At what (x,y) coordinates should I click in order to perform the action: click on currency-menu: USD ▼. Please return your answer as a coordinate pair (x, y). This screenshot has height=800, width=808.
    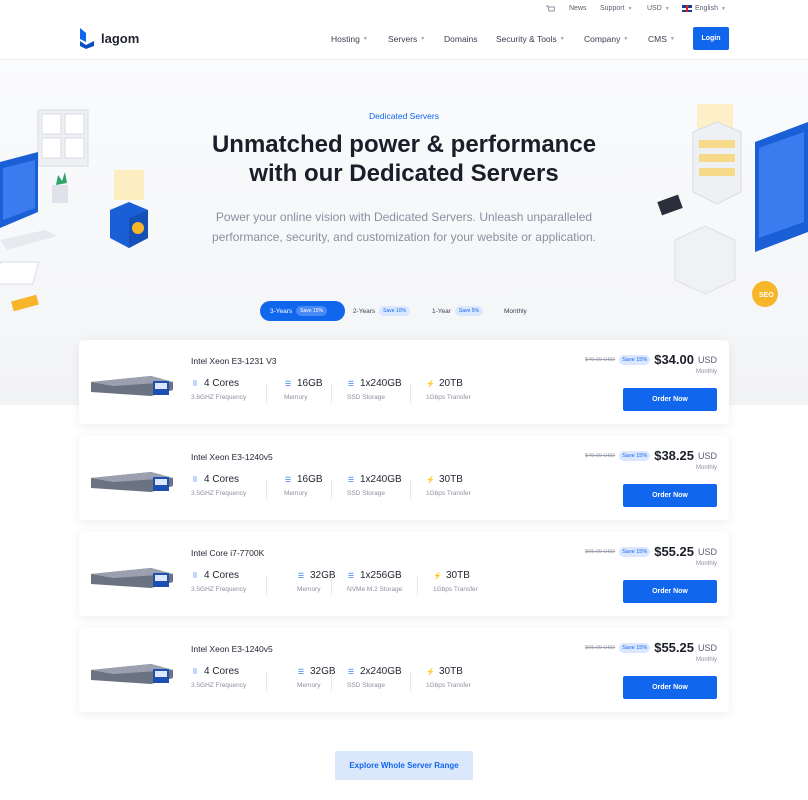
    Looking at the image, I should click on (658, 8).